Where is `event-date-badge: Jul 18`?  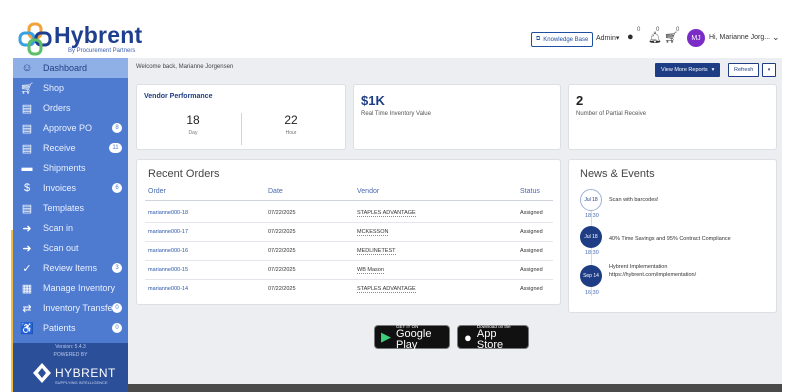 event-date-badge: Jul 18 is located at coordinates (591, 237).